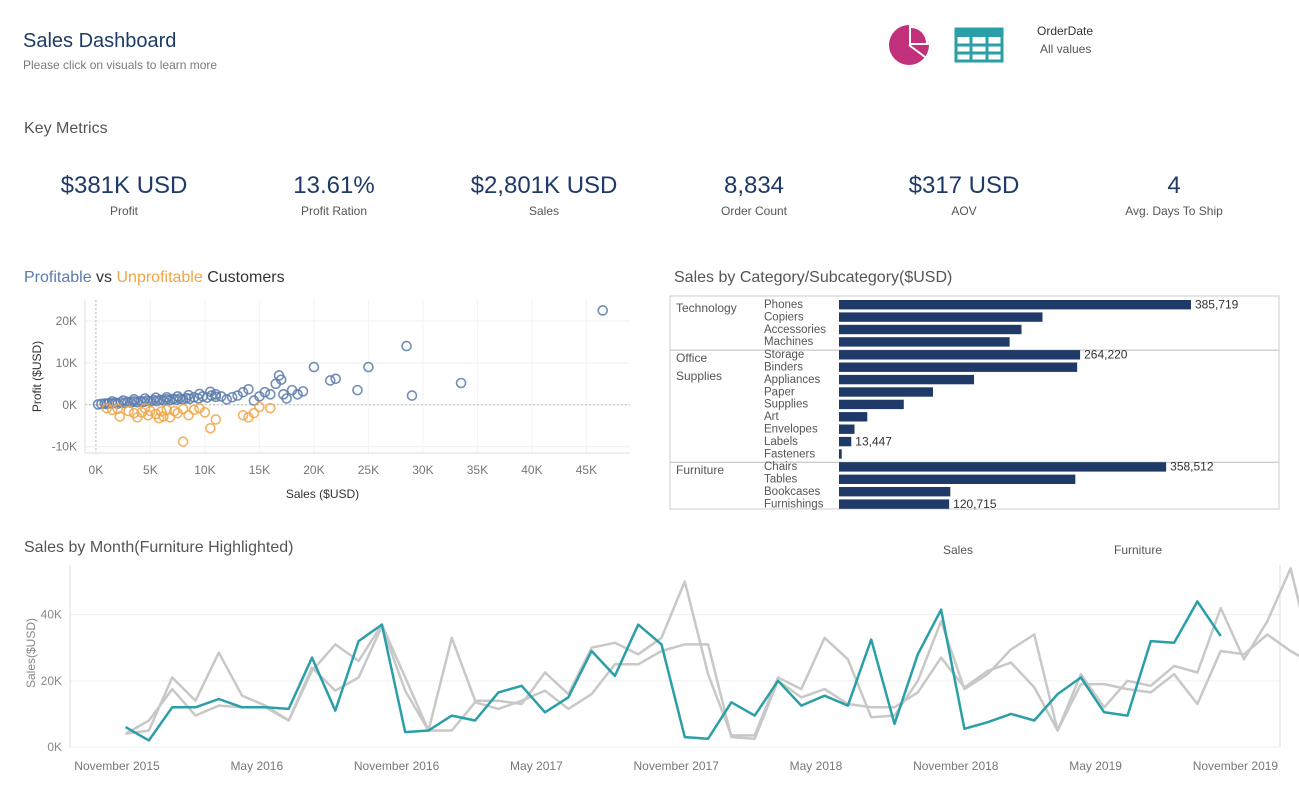  Describe the element at coordinates (1174, 195) in the screenshot. I see `kpi-avg-days-to-ship: 4 Avg. Days To Ship` at that location.